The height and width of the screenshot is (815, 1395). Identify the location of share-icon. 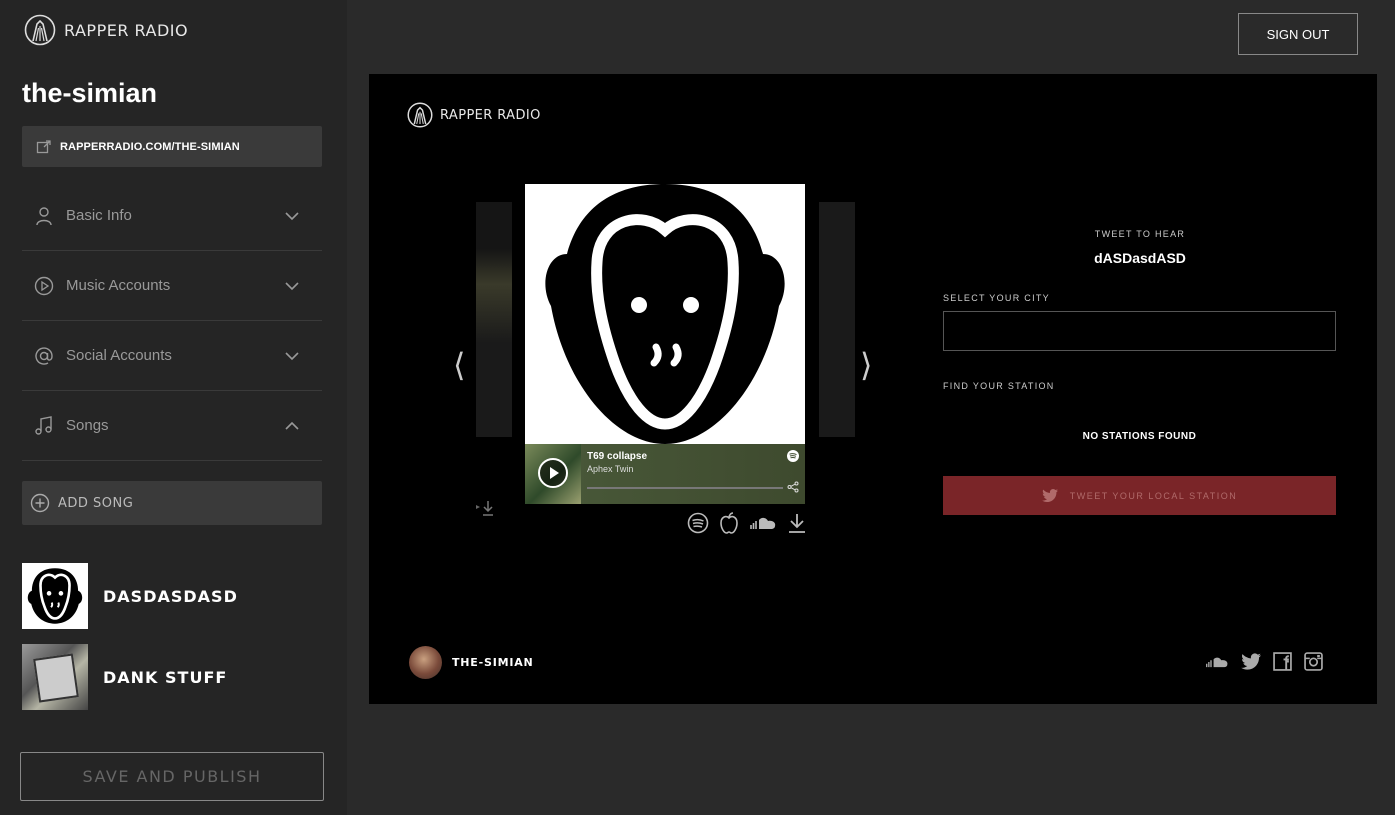
(793, 487).